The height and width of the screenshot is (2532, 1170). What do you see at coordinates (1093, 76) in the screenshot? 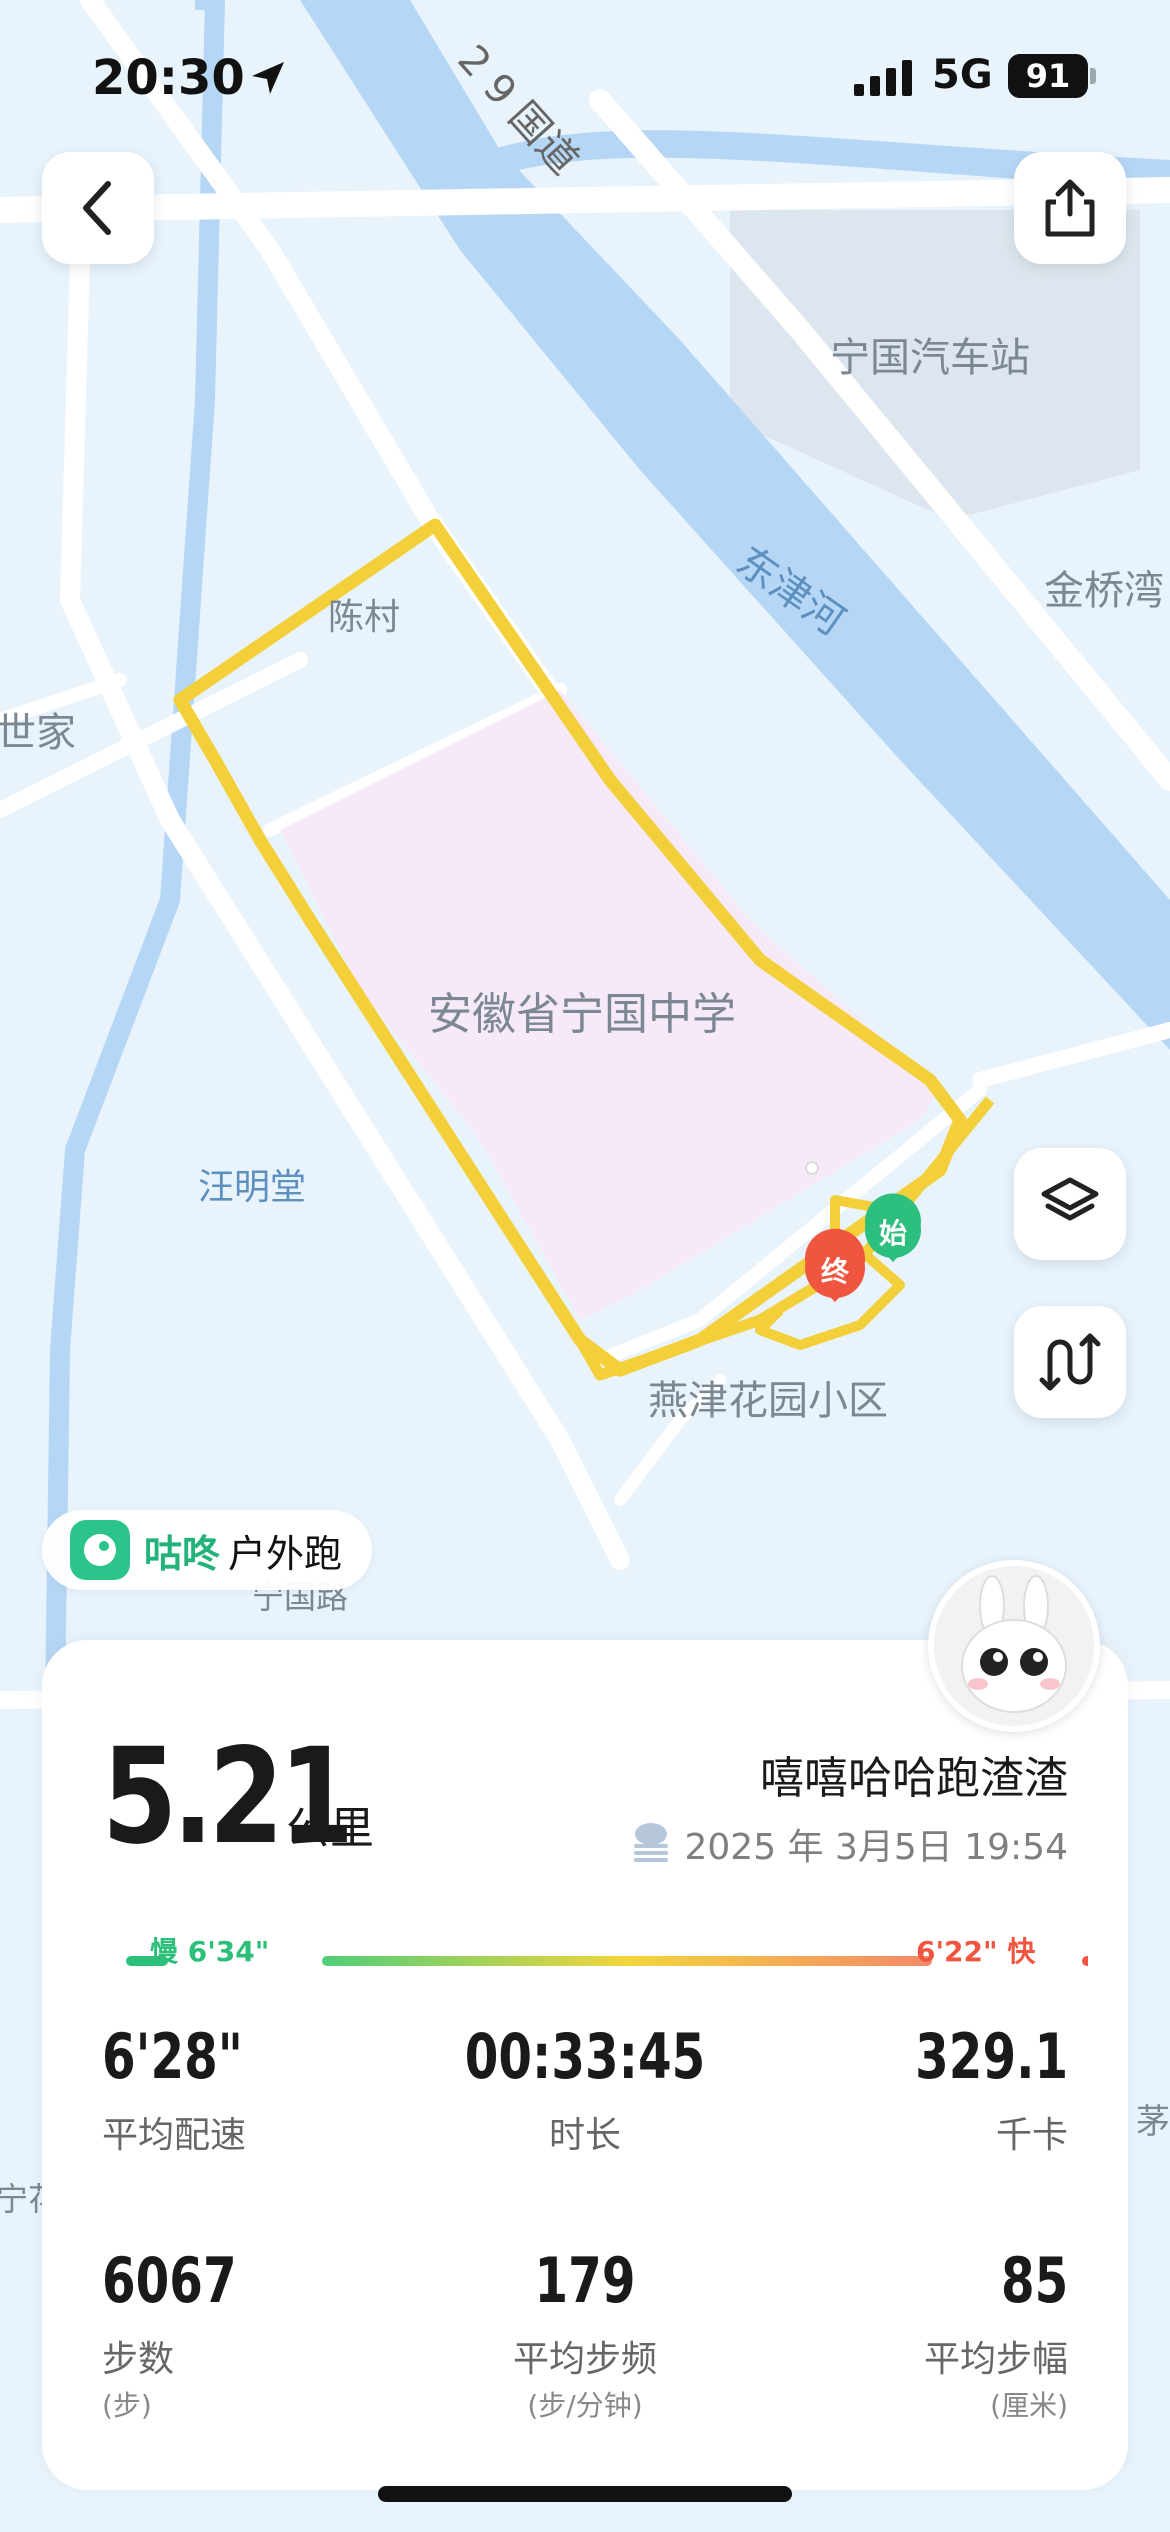
I see `battery-tip` at bounding box center [1093, 76].